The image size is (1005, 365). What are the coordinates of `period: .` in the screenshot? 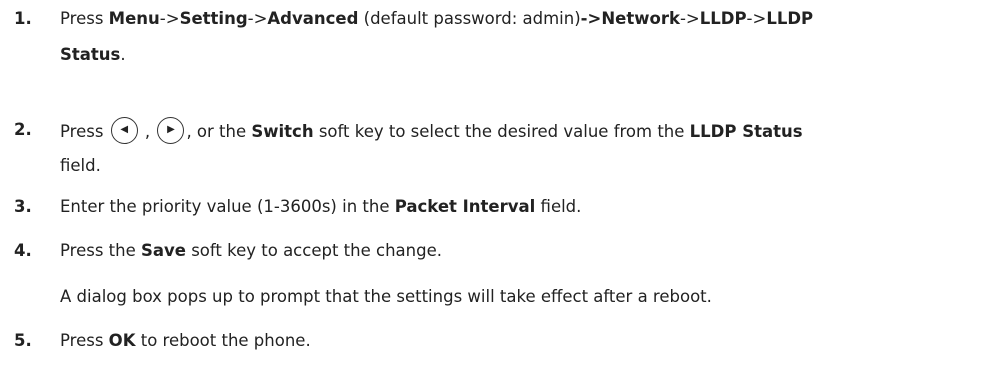 It's located at (123, 54).